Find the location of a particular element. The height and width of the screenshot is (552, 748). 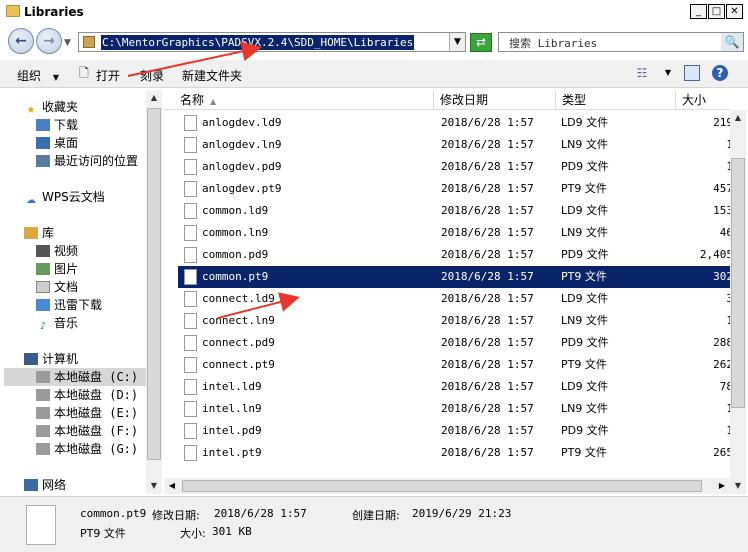

file-list-scrollbar: ▲ ▼ is located at coordinates (738, 302).